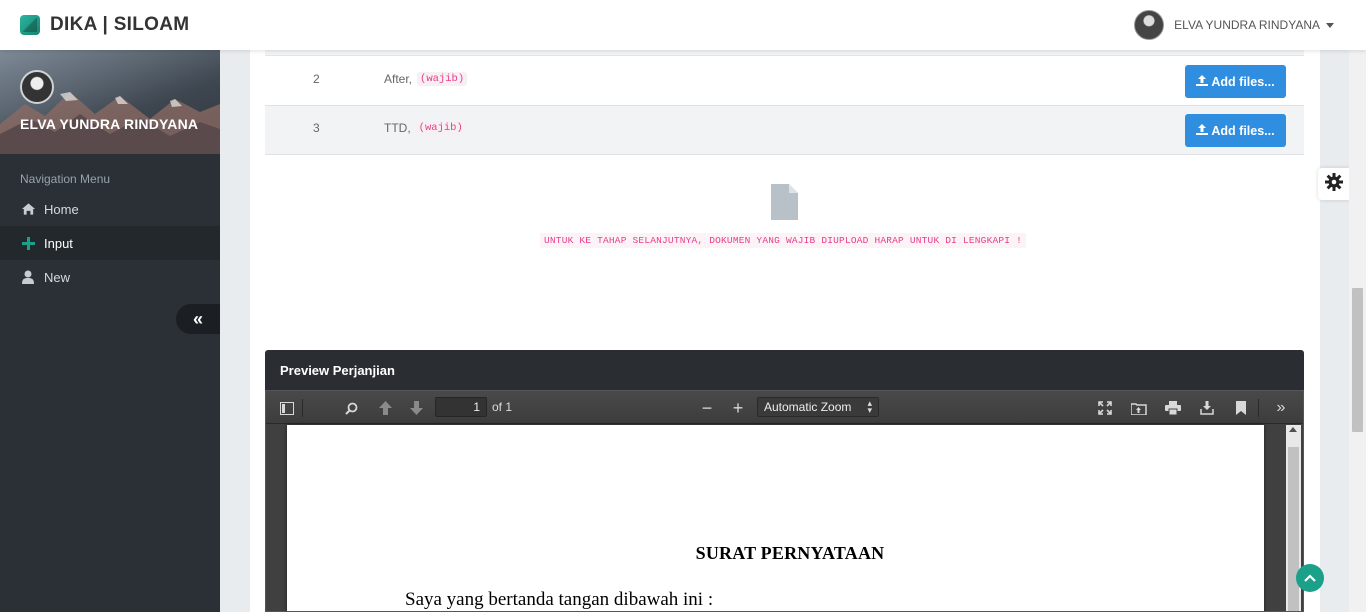 The image size is (1366, 612). What do you see at coordinates (57, 277) in the screenshot?
I see `sidebar-item-label: New` at bounding box center [57, 277].